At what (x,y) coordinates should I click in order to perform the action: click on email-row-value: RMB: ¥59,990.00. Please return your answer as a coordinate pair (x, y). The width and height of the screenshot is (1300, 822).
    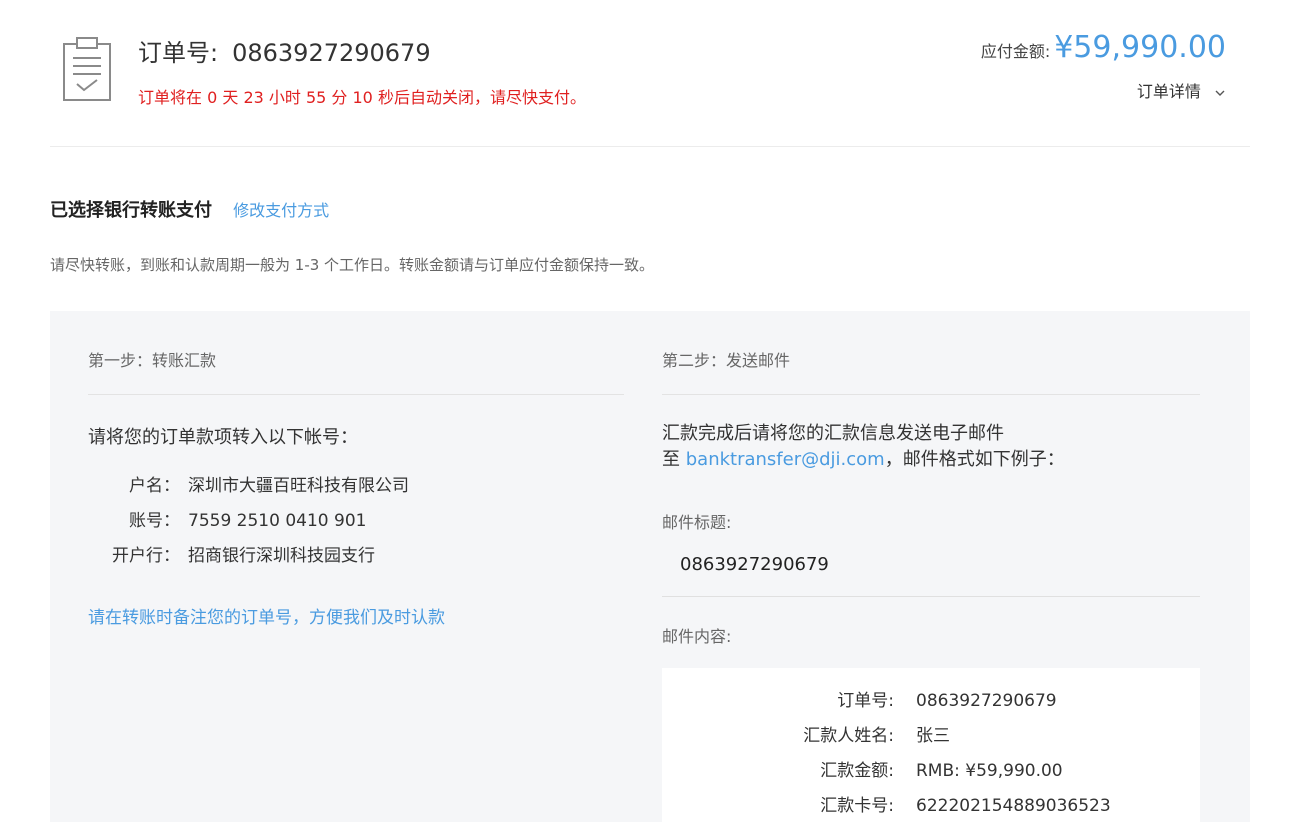
    Looking at the image, I should click on (989, 771).